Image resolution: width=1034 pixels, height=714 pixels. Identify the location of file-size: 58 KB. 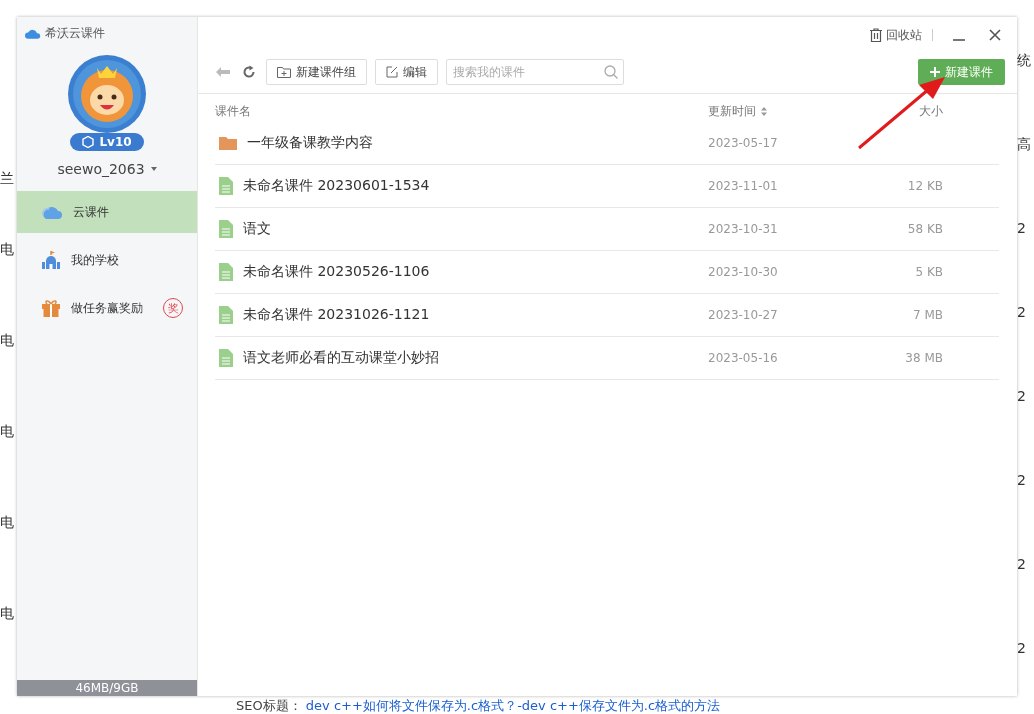
(924, 229).